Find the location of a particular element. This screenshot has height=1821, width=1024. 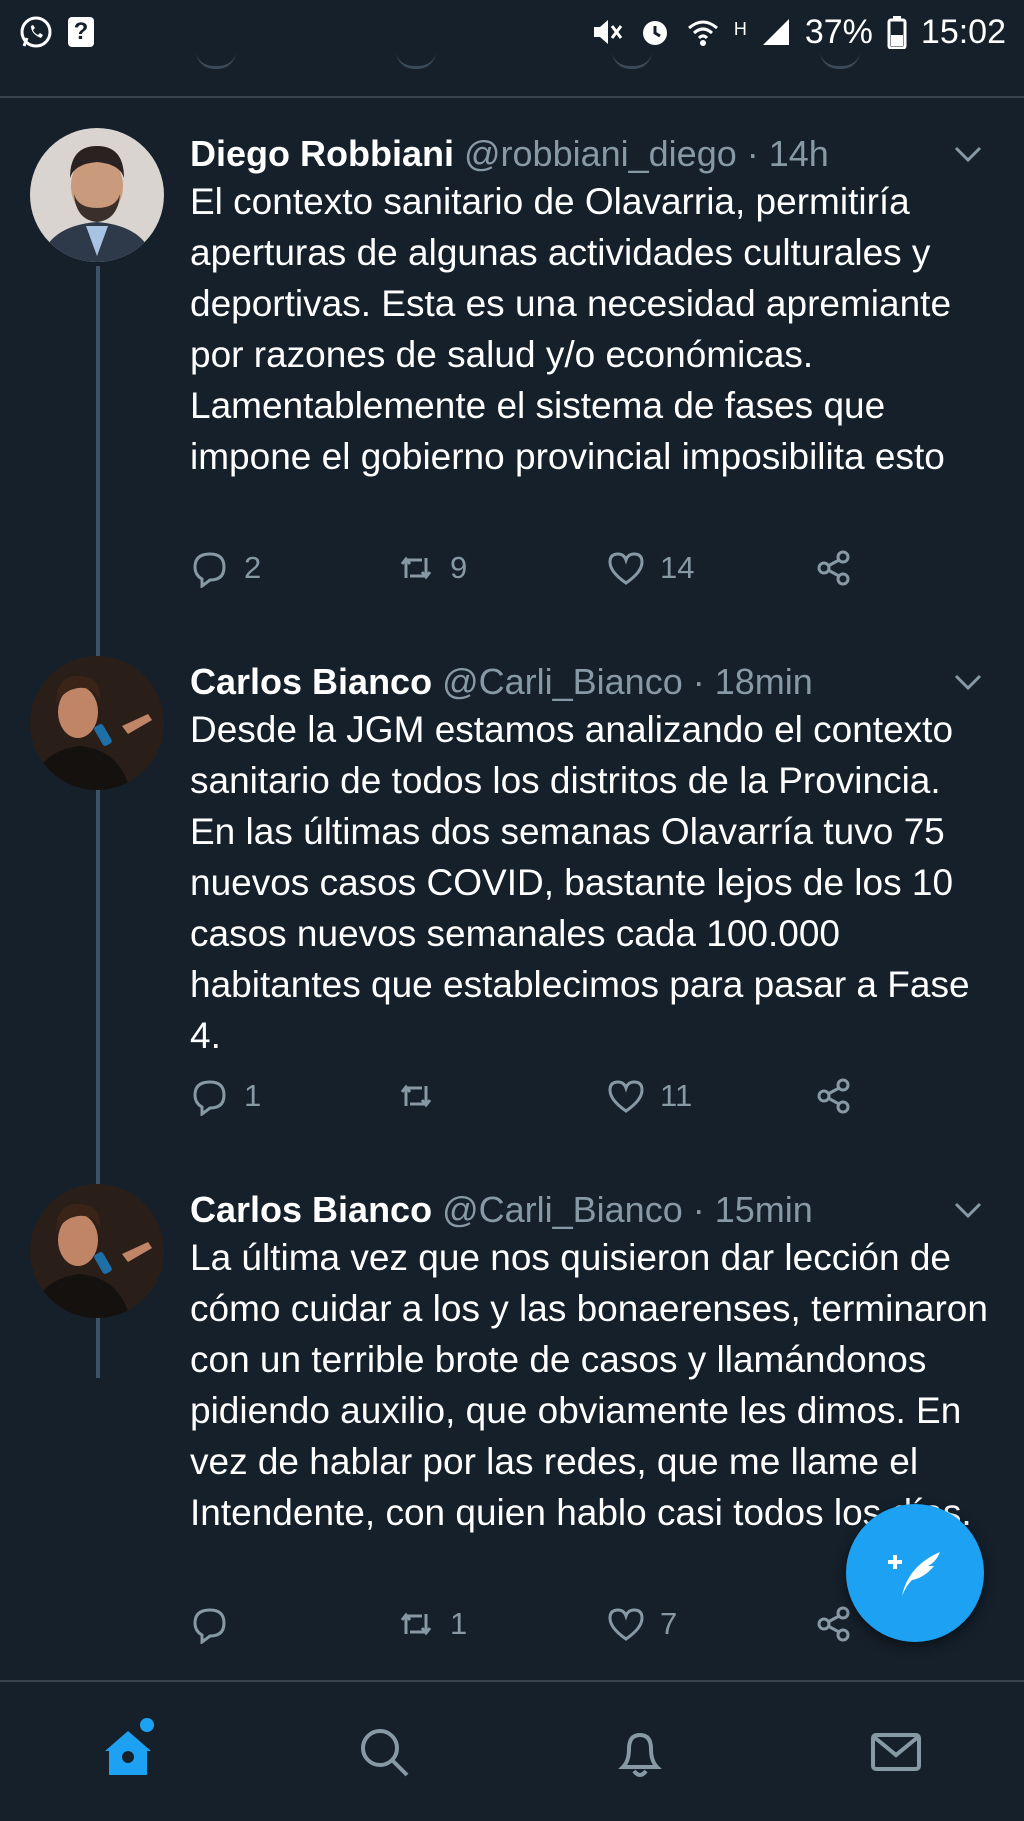

notifications-icon is located at coordinates (640, 1754).